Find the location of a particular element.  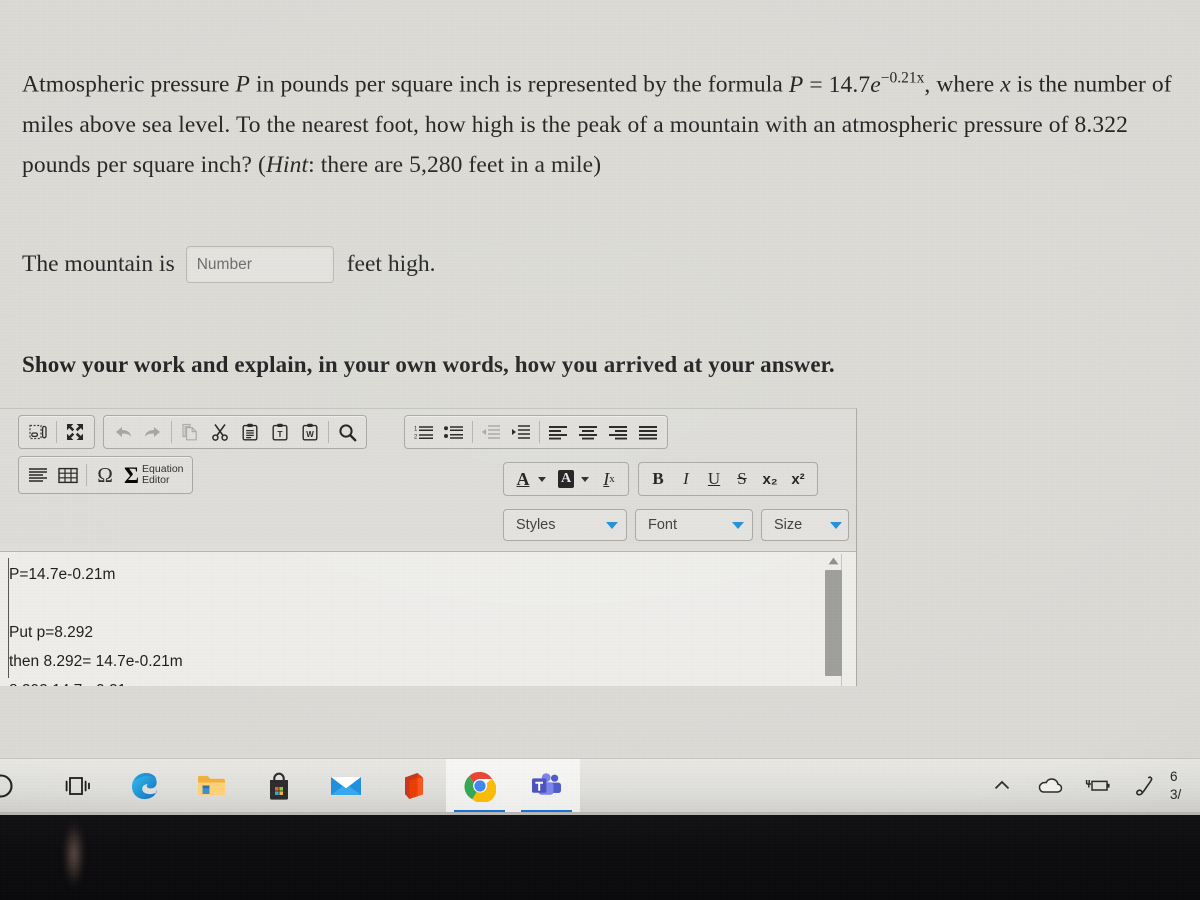

table-icon is located at coordinates (68, 475).